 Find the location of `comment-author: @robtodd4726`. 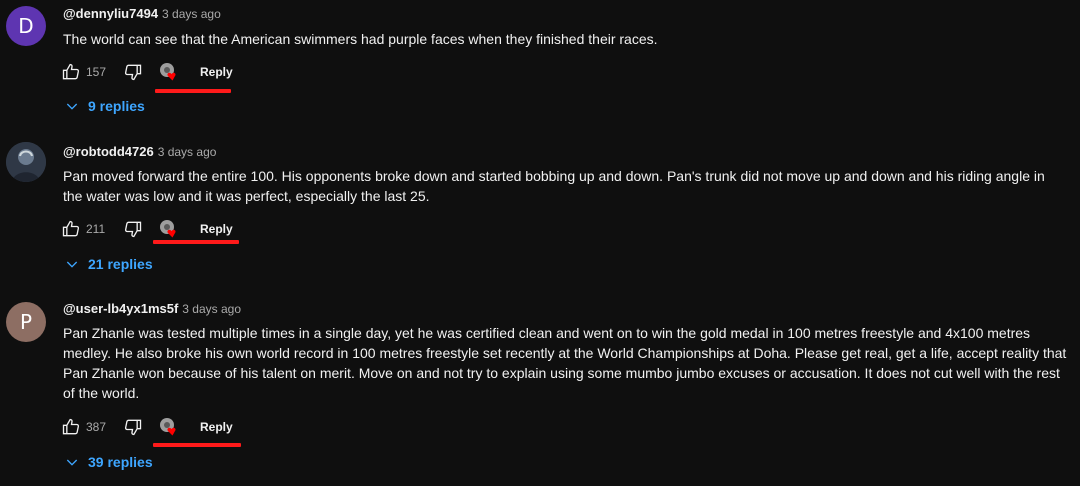

comment-author: @robtodd4726 is located at coordinates (108, 151).